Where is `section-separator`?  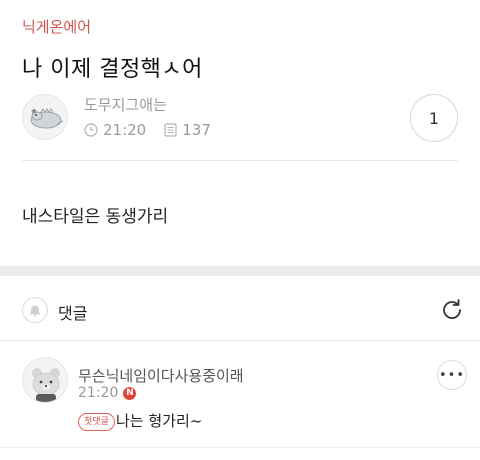
section-separator is located at coordinates (240, 271).